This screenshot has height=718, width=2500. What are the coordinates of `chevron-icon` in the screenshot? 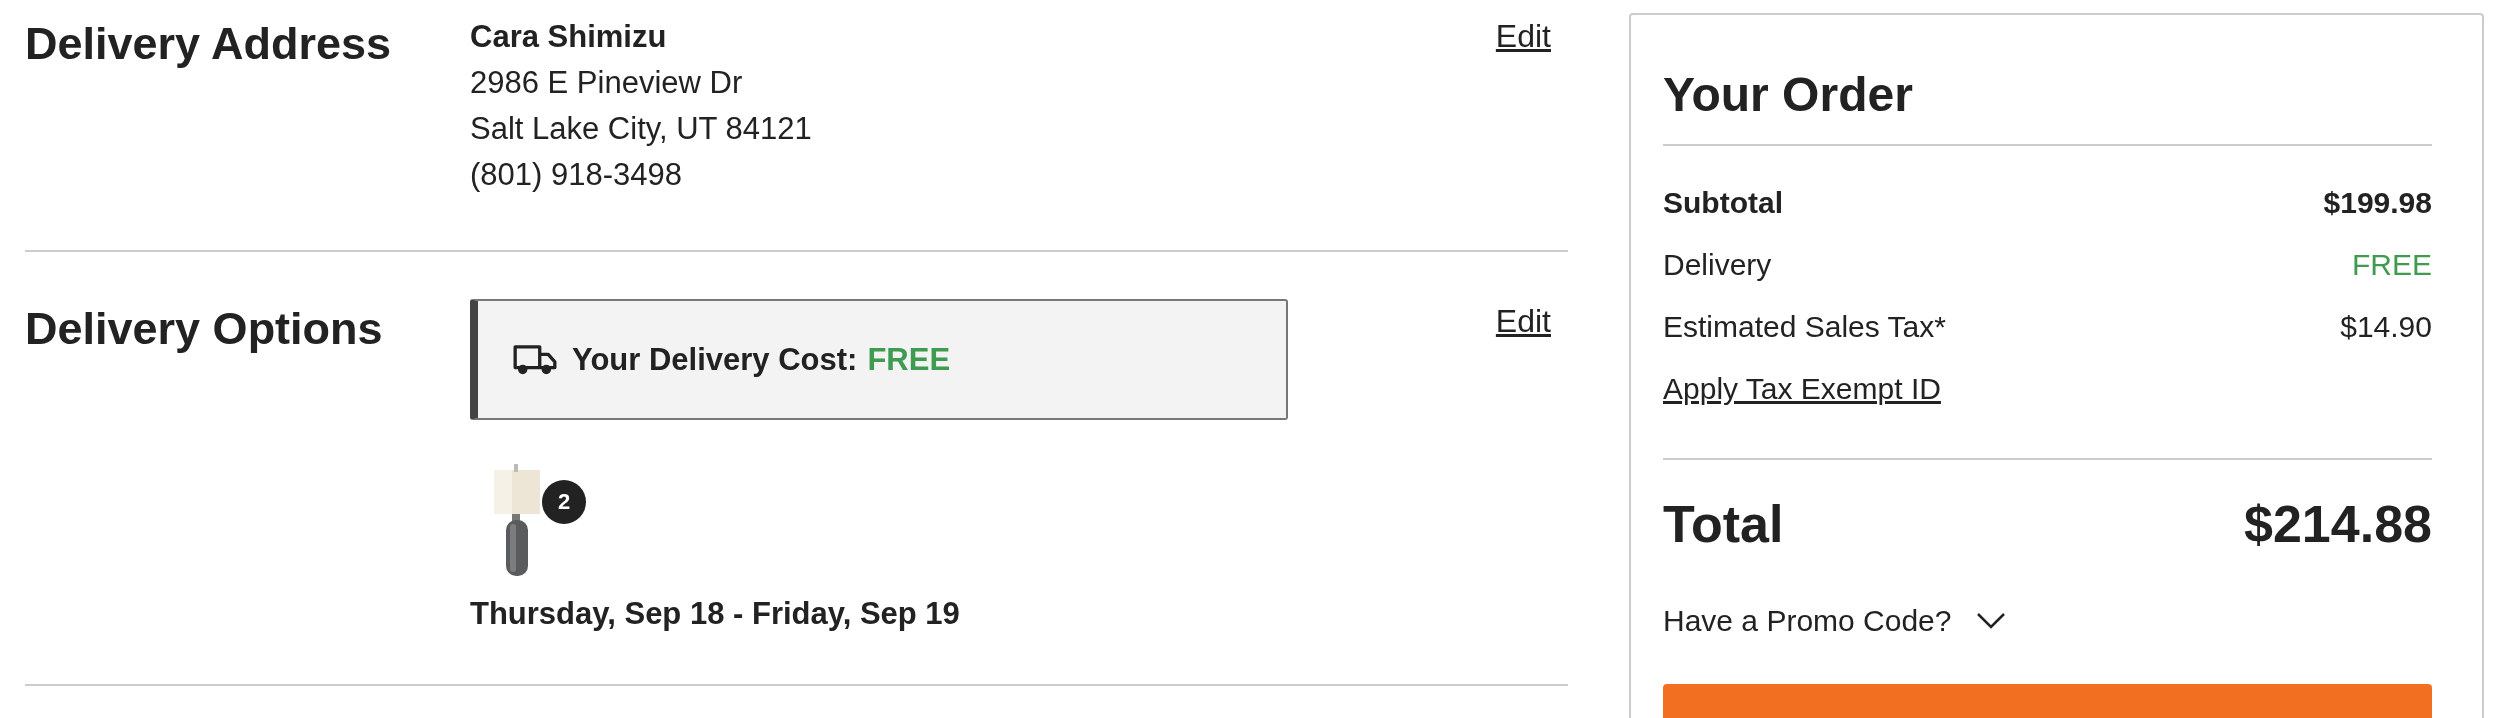 It's located at (1990, 621).